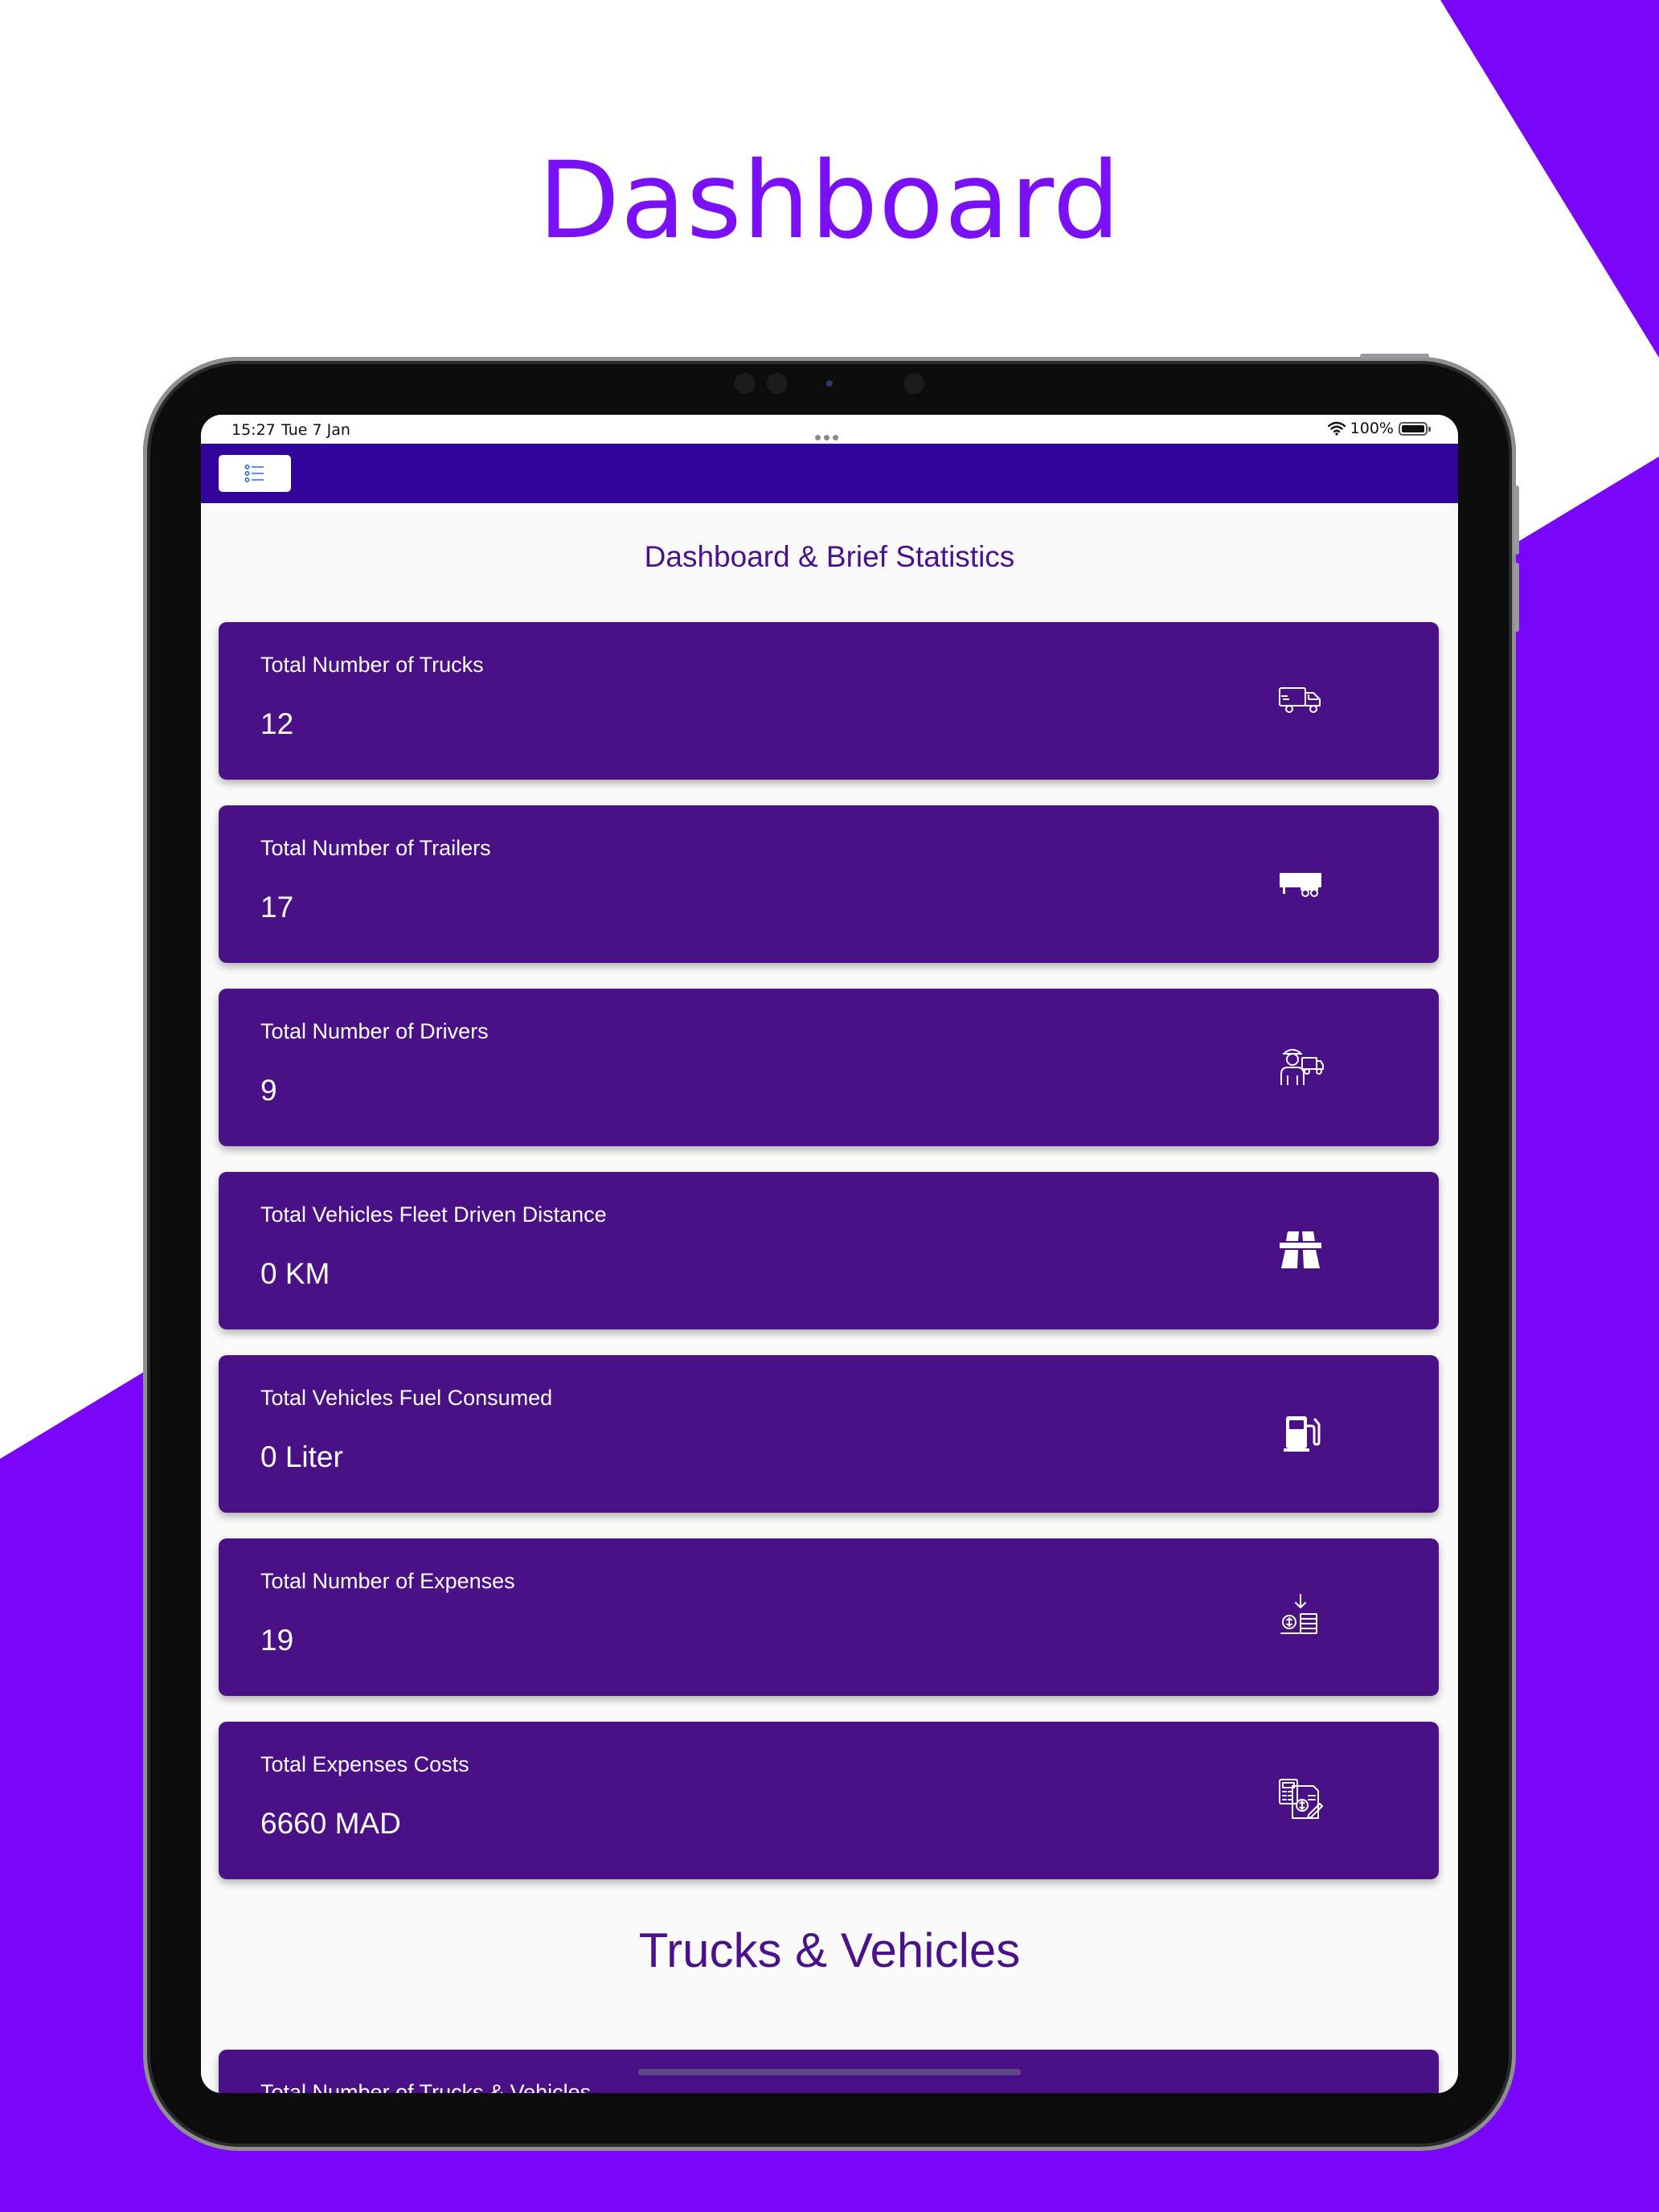 The image size is (1659, 2212). Describe the element at coordinates (301, 1456) in the screenshot. I see `card-value: 0 Liter` at that location.